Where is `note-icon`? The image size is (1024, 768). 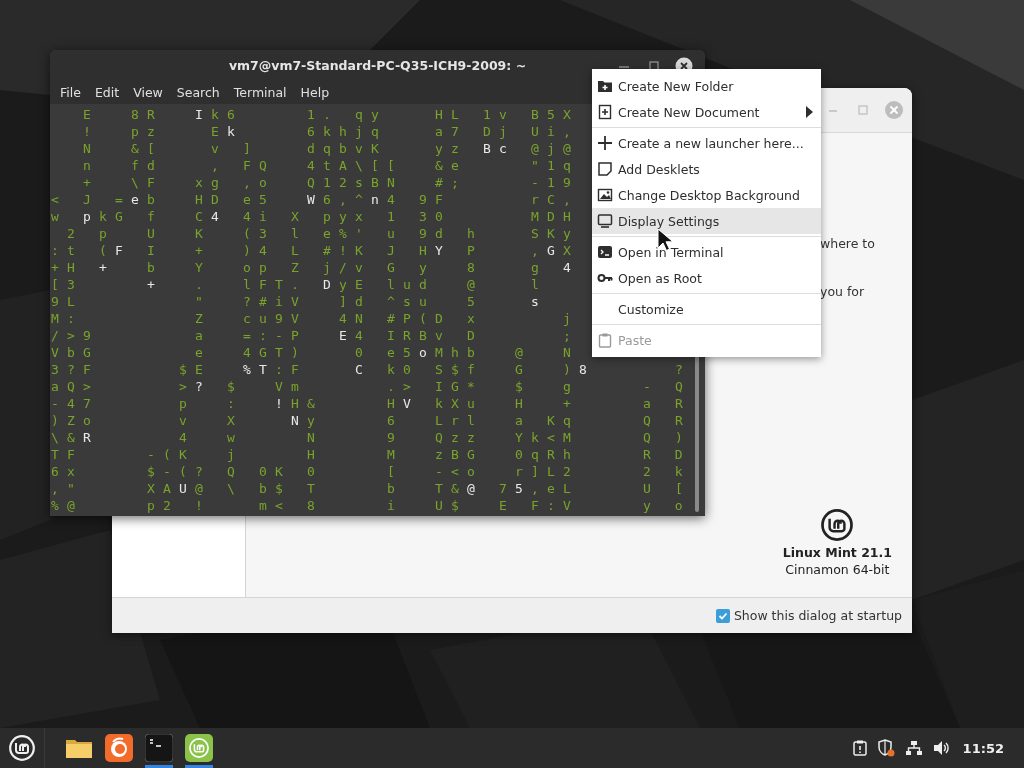 note-icon is located at coordinates (605, 169).